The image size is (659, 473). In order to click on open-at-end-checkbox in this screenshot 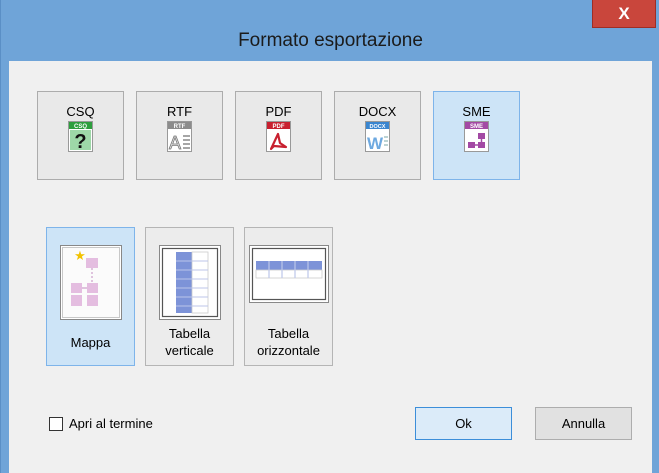, I will do `click(56, 424)`.